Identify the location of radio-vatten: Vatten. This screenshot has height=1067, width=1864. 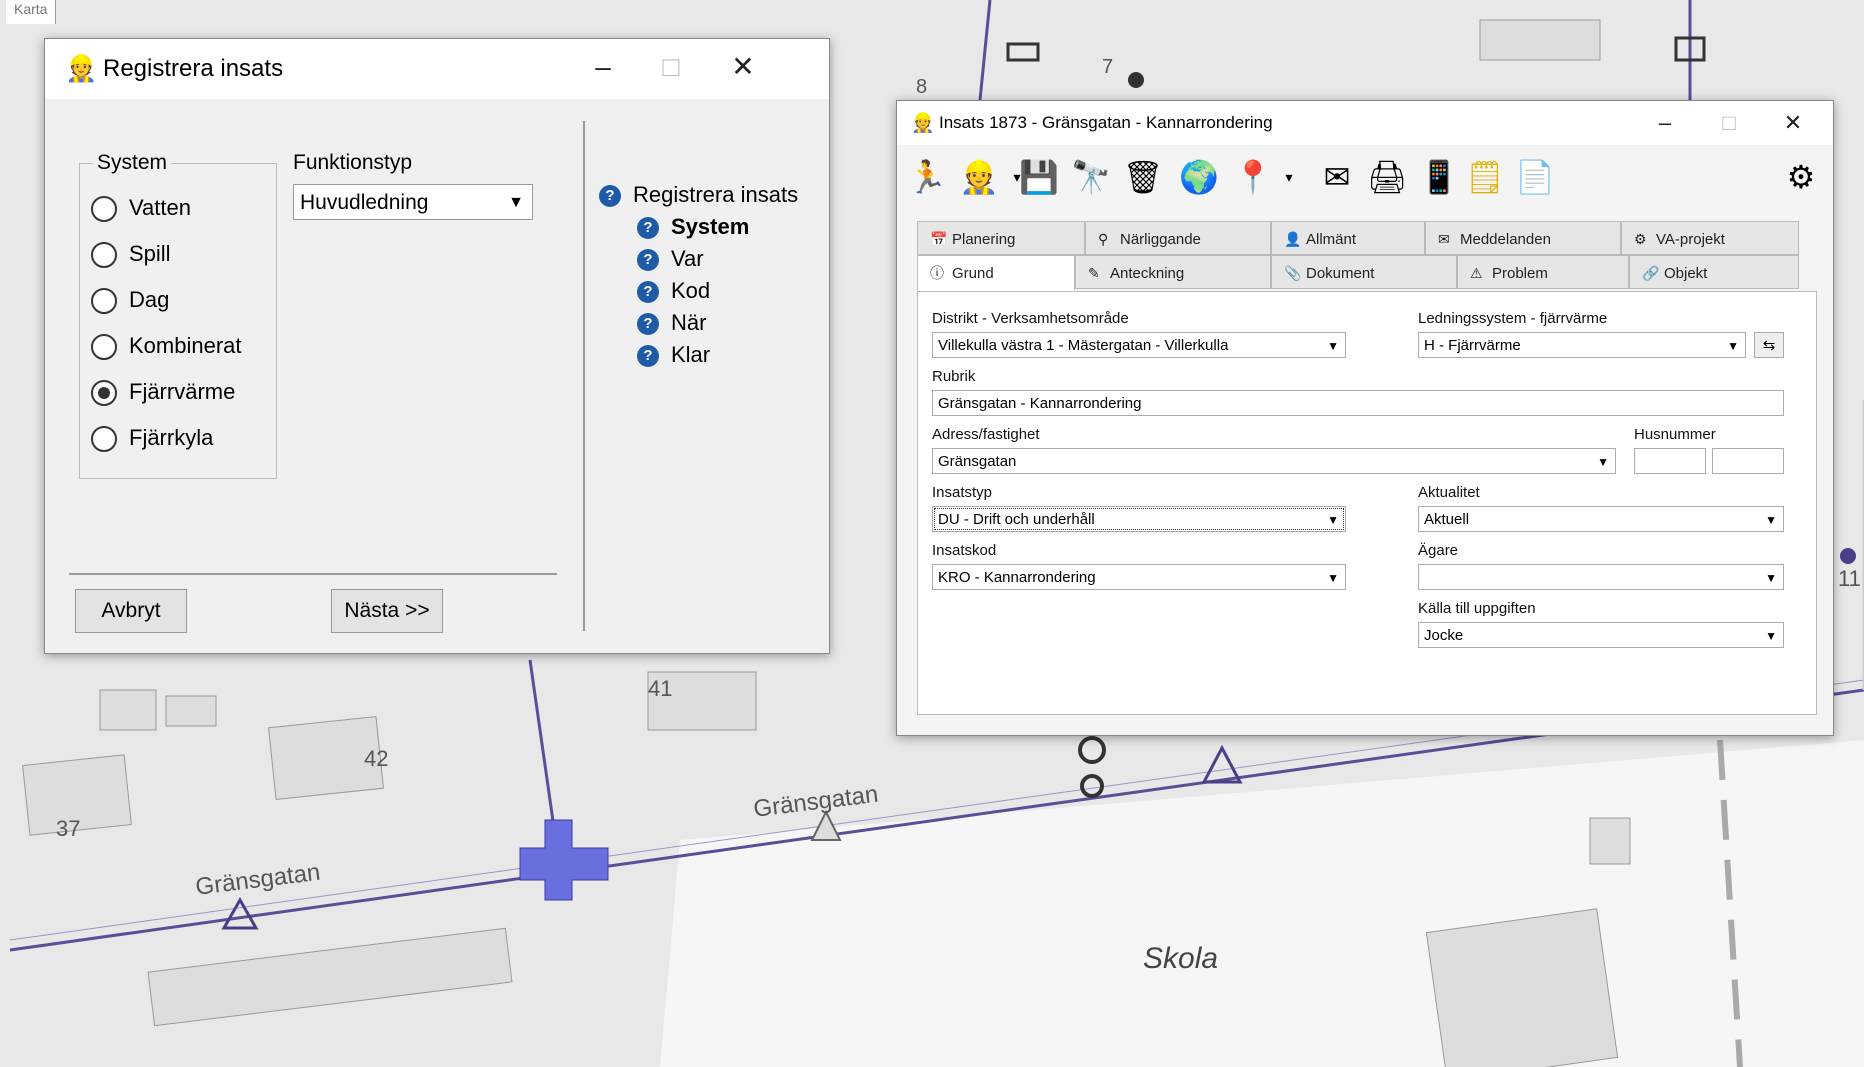
(141, 208).